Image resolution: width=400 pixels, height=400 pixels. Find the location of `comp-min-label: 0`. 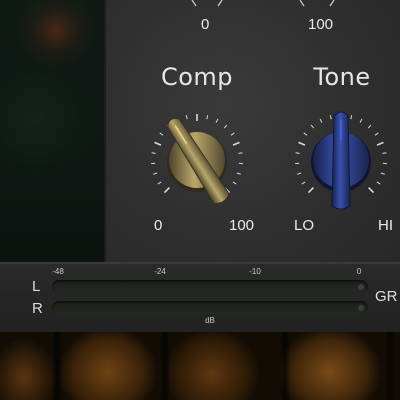

comp-min-label: 0 is located at coordinates (158, 225).